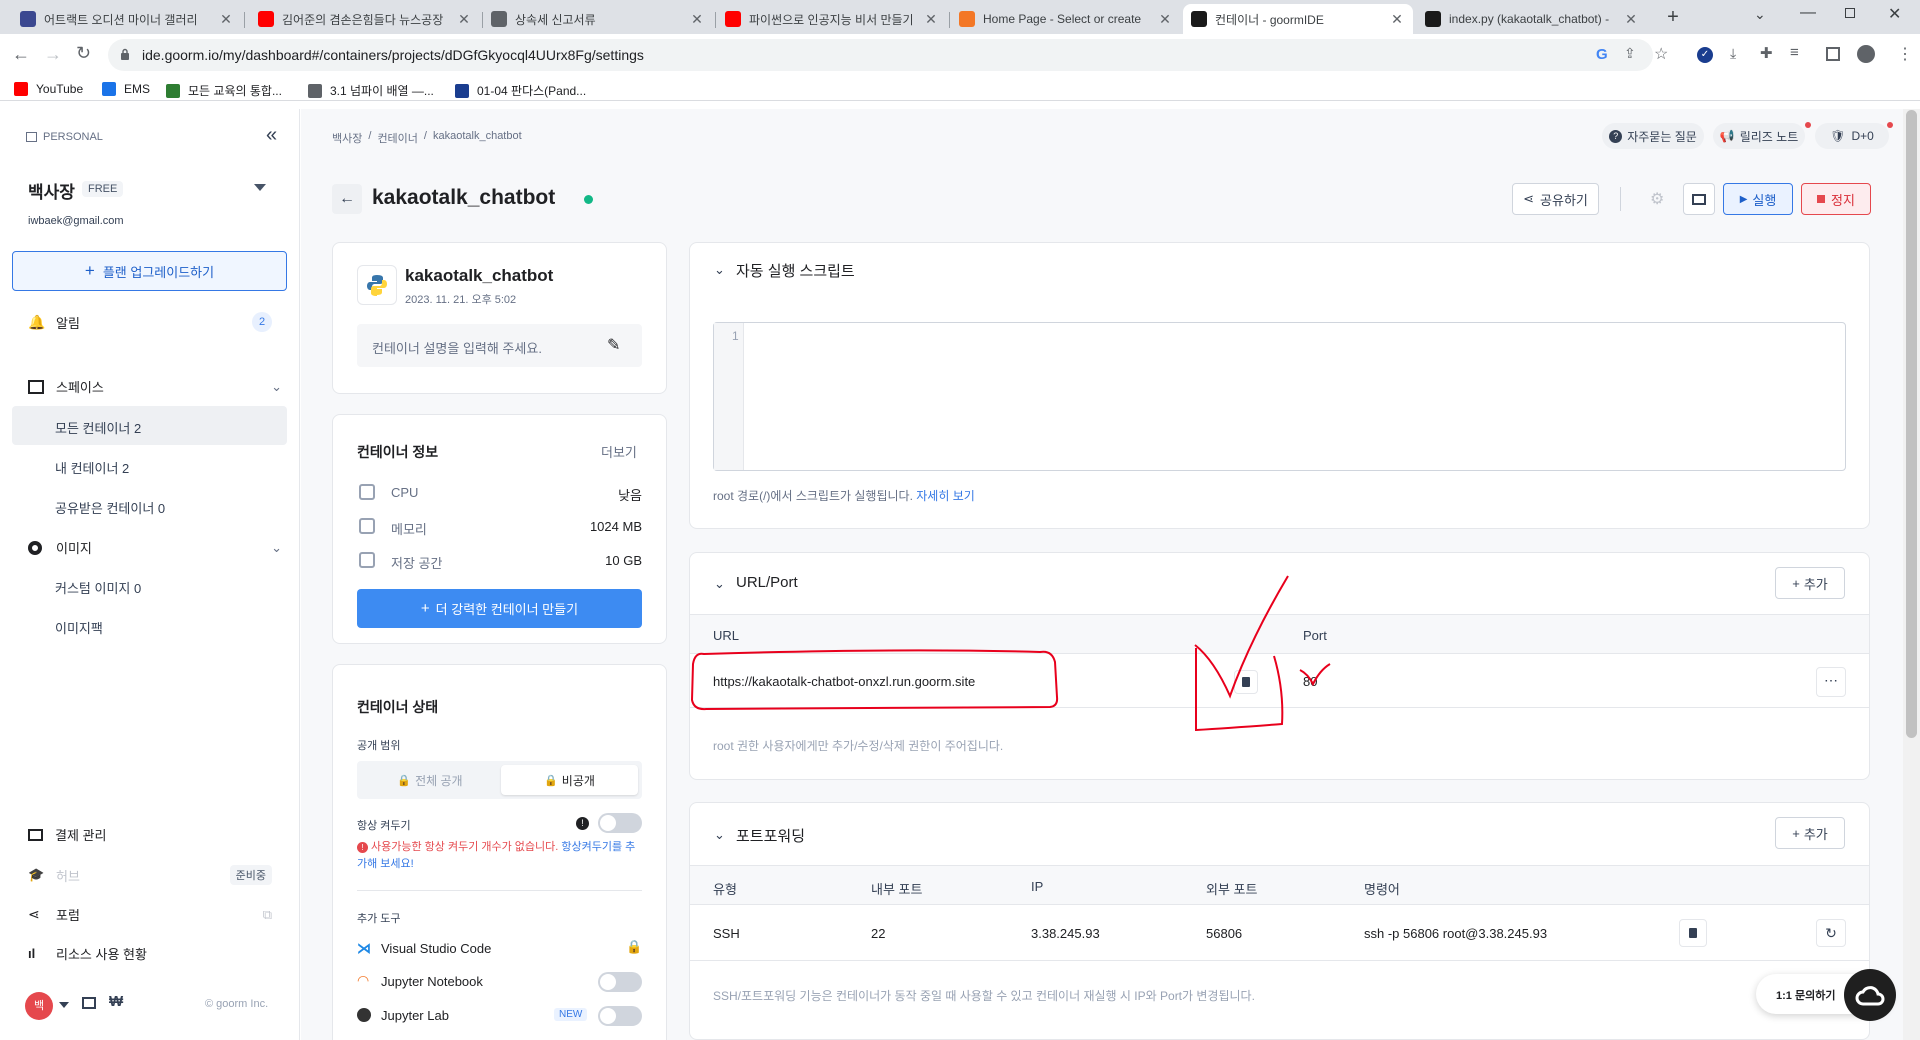  I want to click on media-control-icon: ≡, so click(1794, 52).